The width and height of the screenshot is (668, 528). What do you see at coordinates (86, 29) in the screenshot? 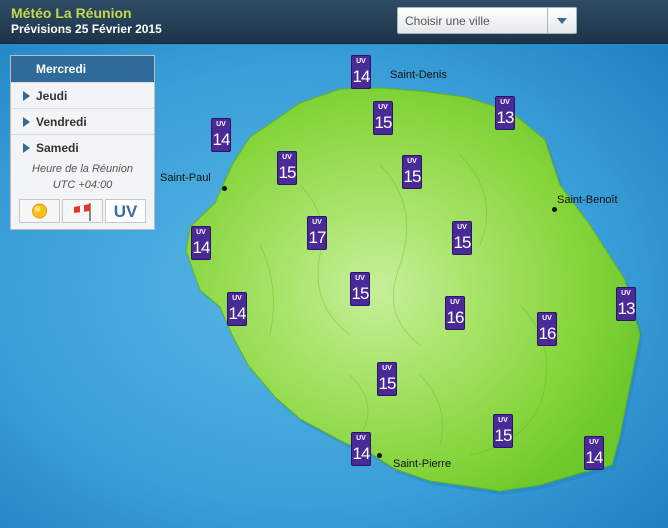
I see `forecast-date: Prévisions 25 Février 2015` at bounding box center [86, 29].